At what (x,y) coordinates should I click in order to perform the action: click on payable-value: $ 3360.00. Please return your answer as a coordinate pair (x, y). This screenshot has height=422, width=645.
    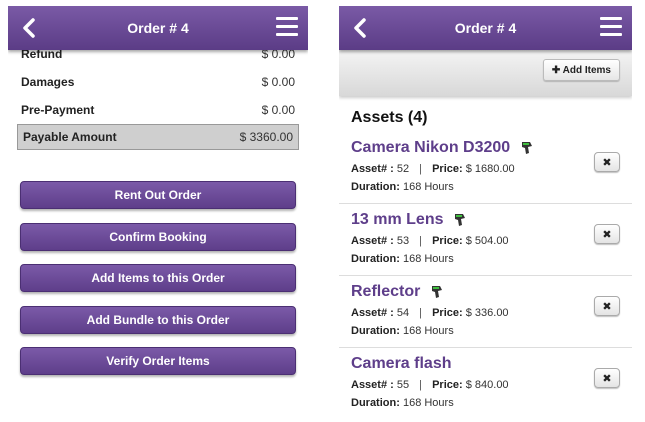
    Looking at the image, I should click on (266, 137).